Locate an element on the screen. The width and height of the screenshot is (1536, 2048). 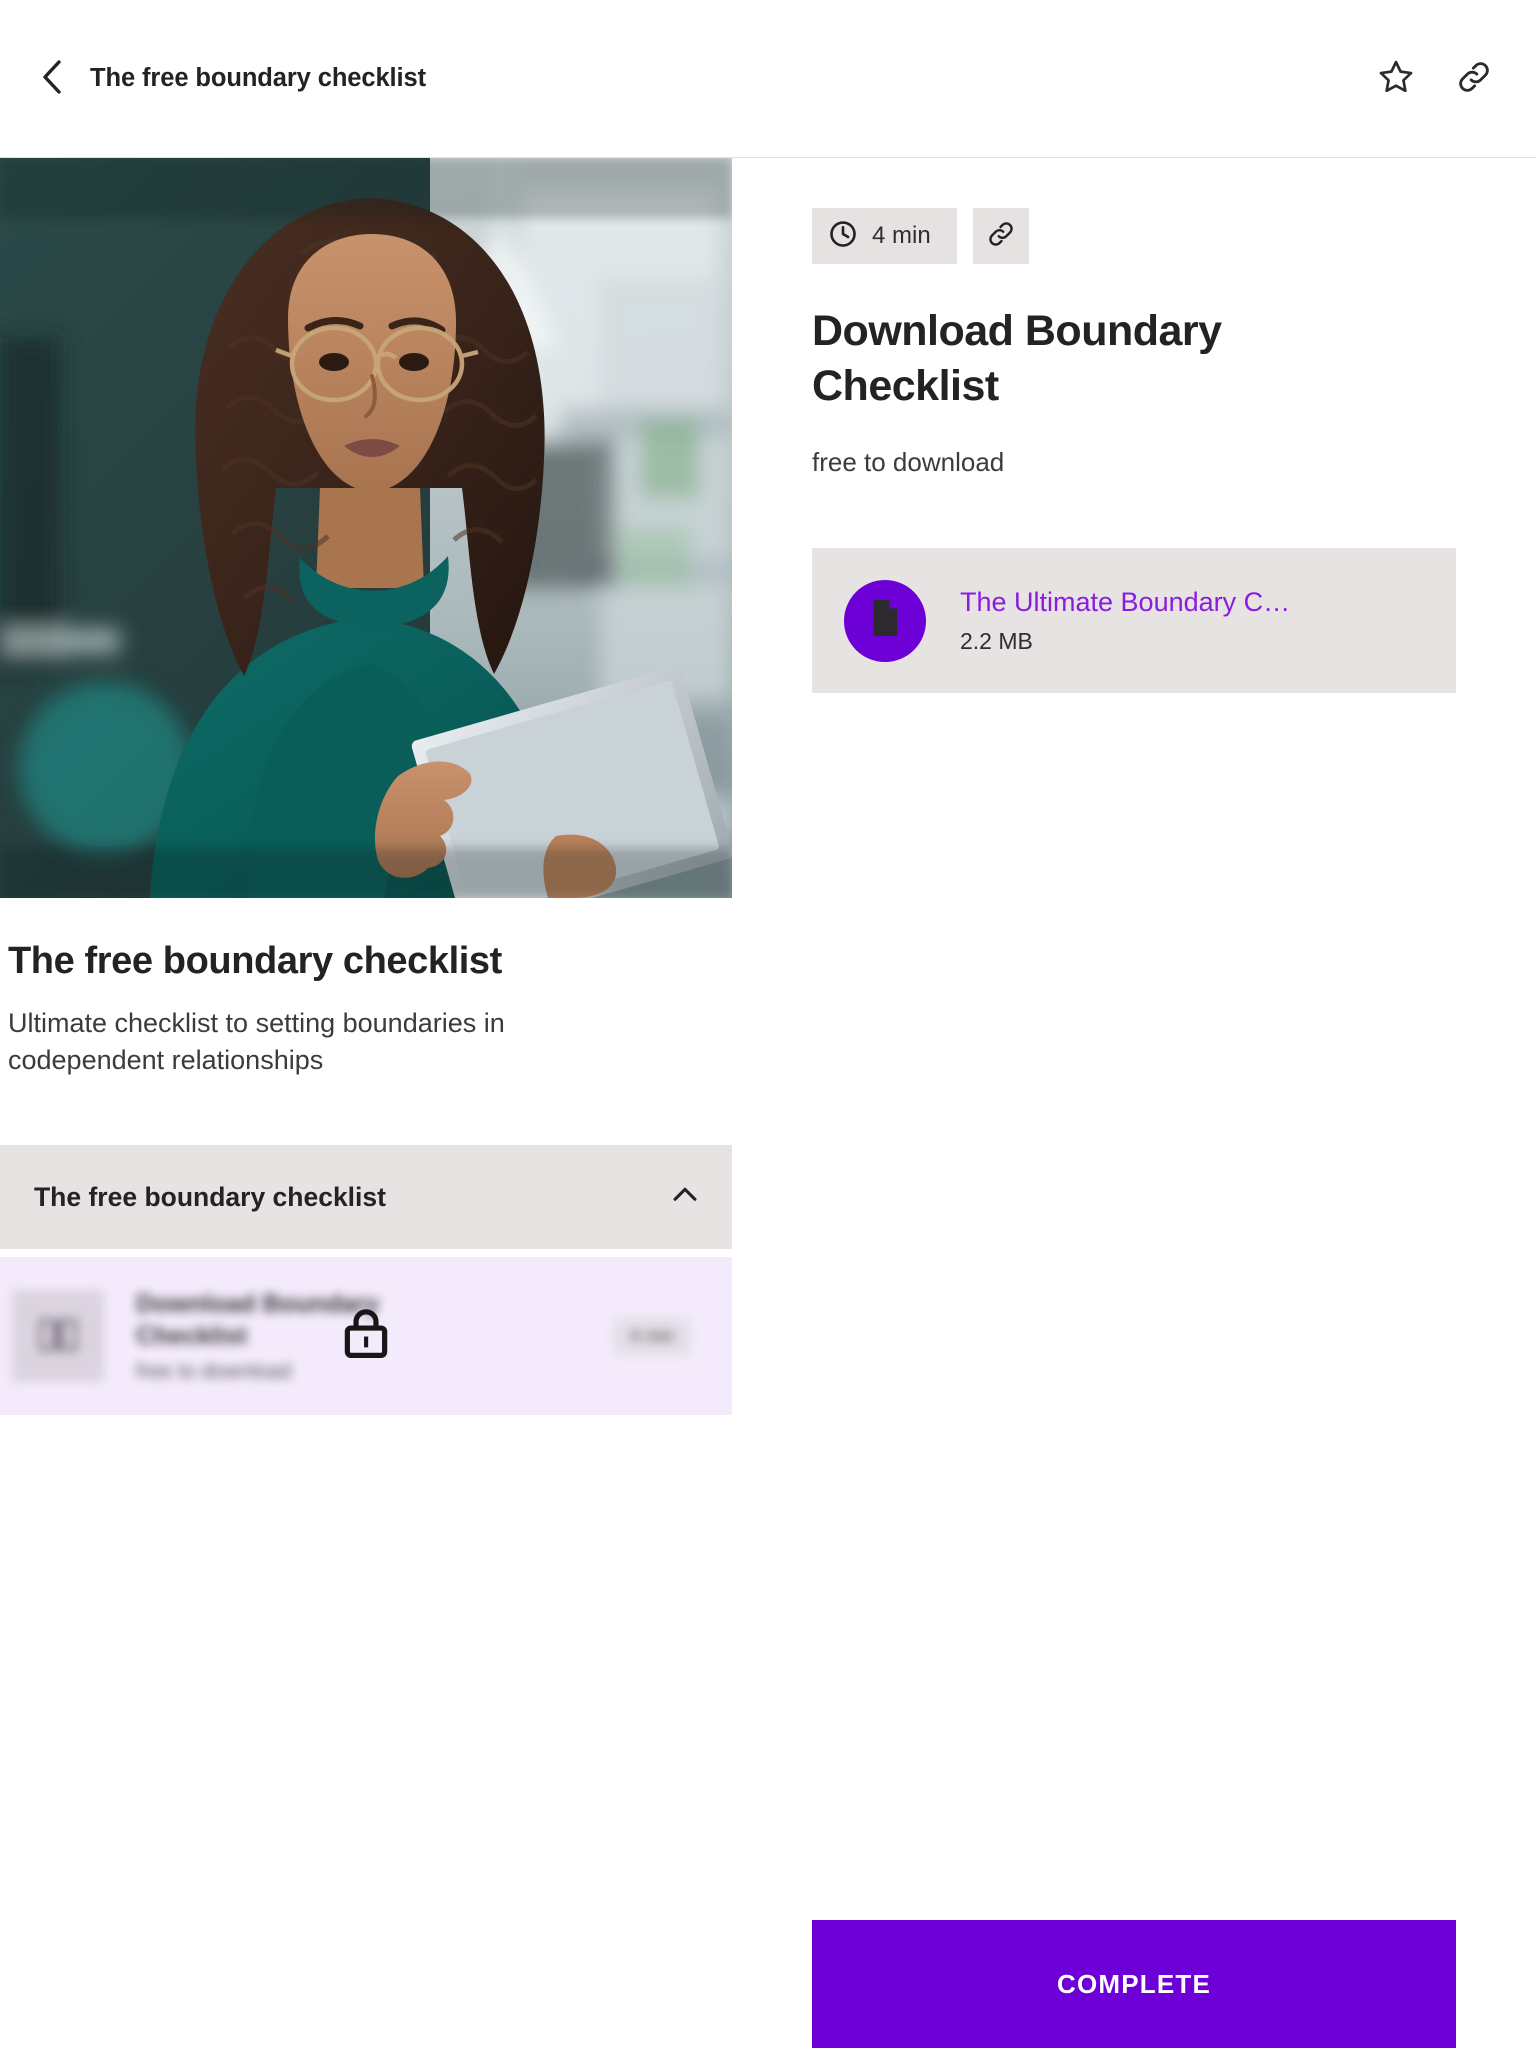
content-subtitle: free to download is located at coordinates (908, 462).